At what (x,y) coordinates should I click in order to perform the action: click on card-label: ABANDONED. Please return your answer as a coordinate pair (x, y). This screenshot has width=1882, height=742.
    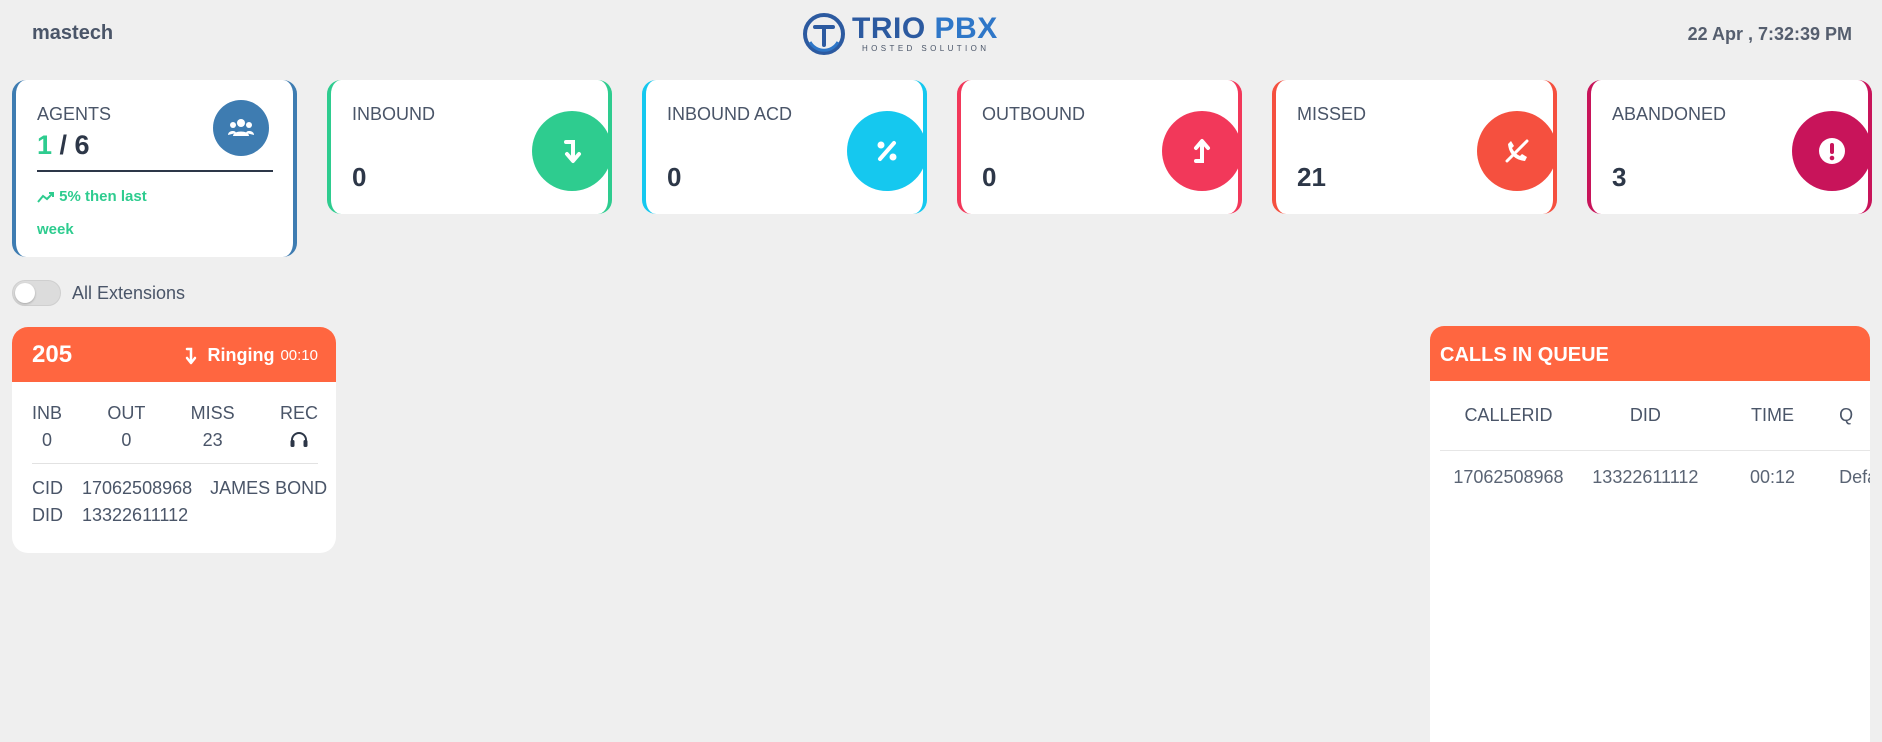
    Looking at the image, I should click on (1669, 114).